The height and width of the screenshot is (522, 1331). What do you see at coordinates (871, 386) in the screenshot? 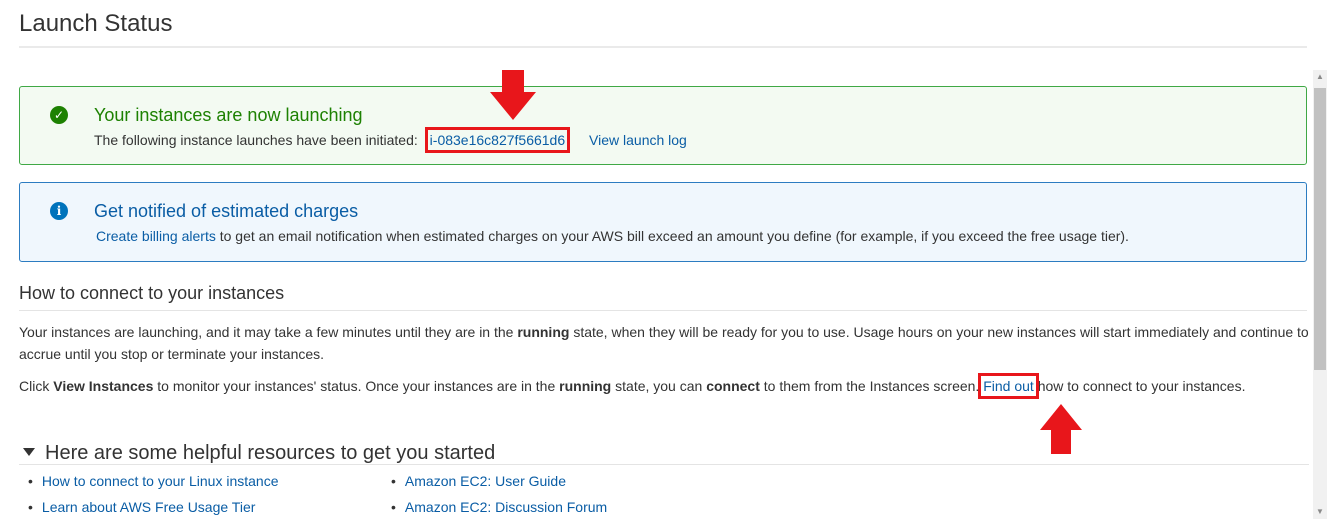
I see `p2-text-g: to them from the Instances screen.` at bounding box center [871, 386].